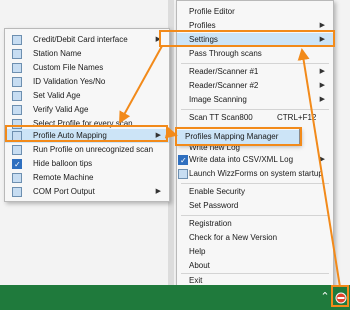 This screenshot has height=310, width=350. I want to click on menu-item-registration: Registration, so click(255, 224).